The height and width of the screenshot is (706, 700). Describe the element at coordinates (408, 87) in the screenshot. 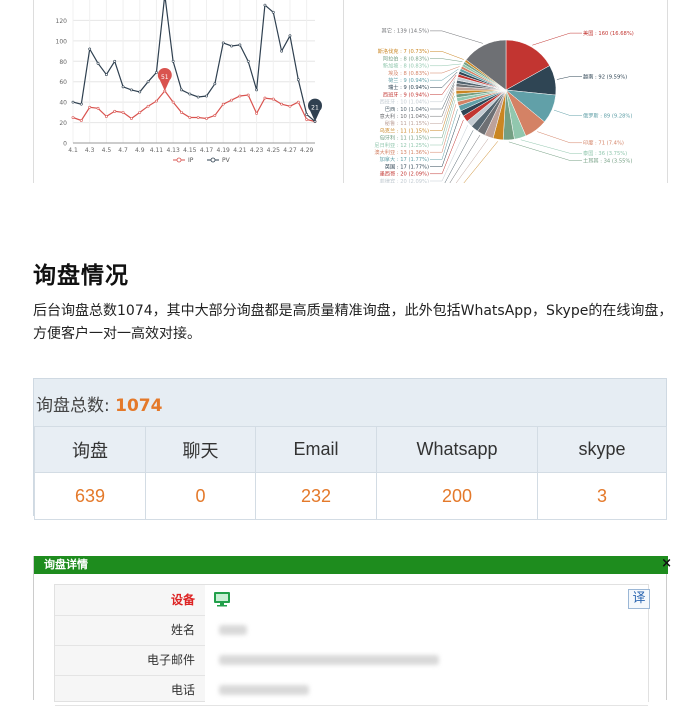

I see `pie-label: 瑞士 : 9 (0.94%)` at that location.